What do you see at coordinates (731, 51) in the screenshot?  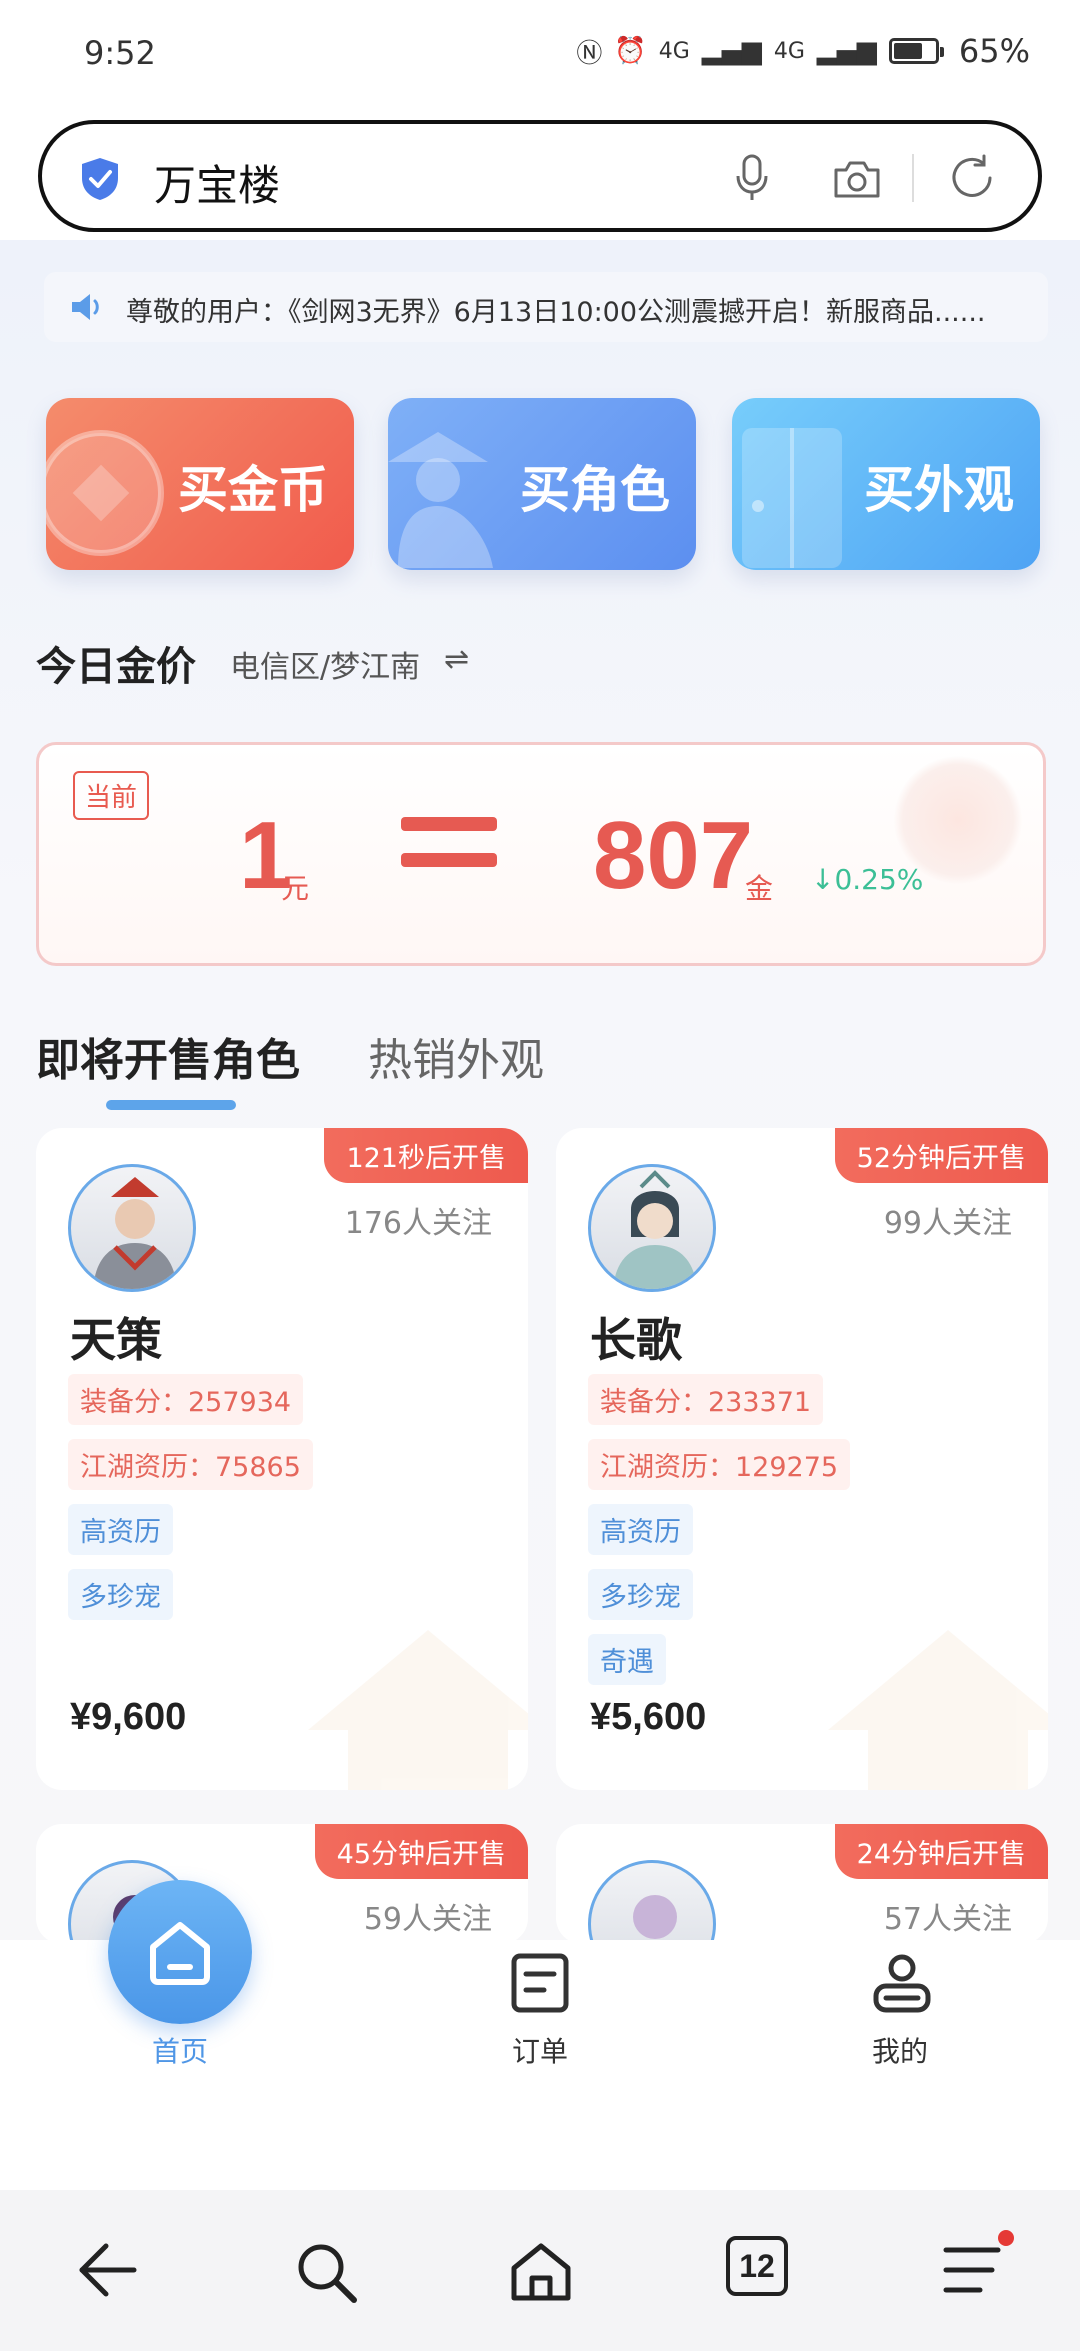 I see `signal-1-icon: ▂▄▆` at bounding box center [731, 51].